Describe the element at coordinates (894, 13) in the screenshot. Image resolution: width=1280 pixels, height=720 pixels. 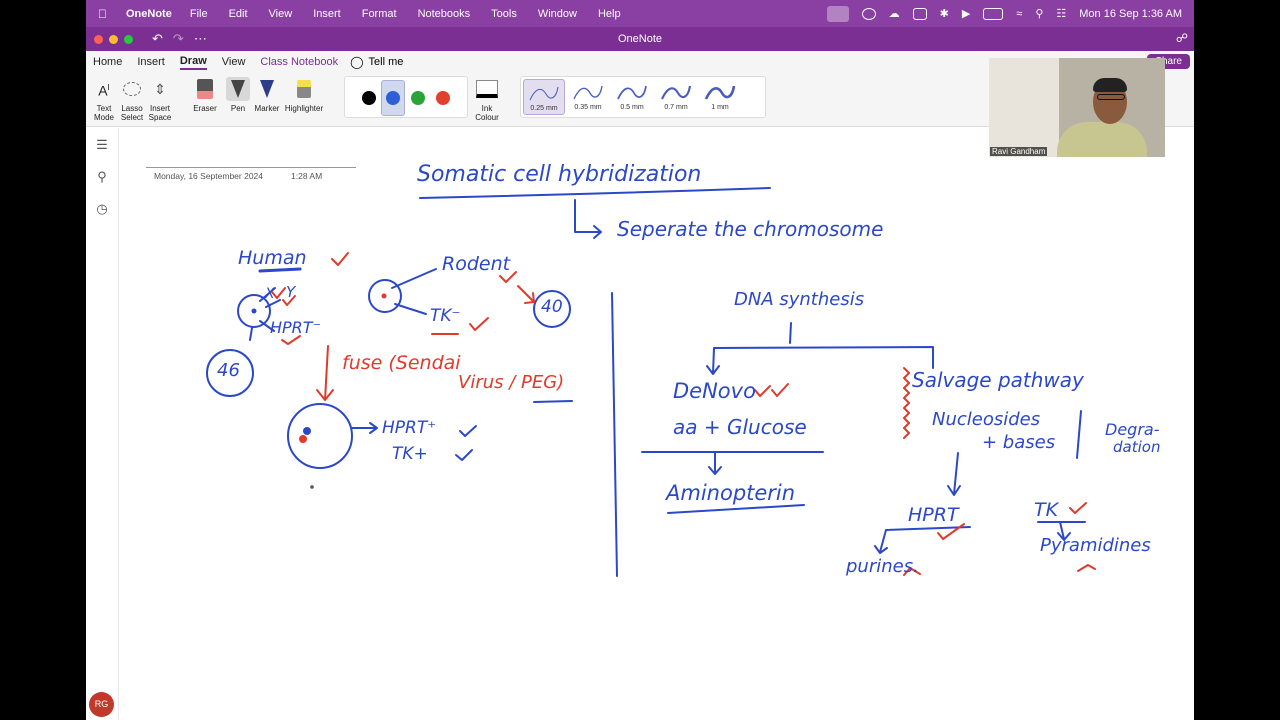
I see `cloud-icon: ☁` at that location.